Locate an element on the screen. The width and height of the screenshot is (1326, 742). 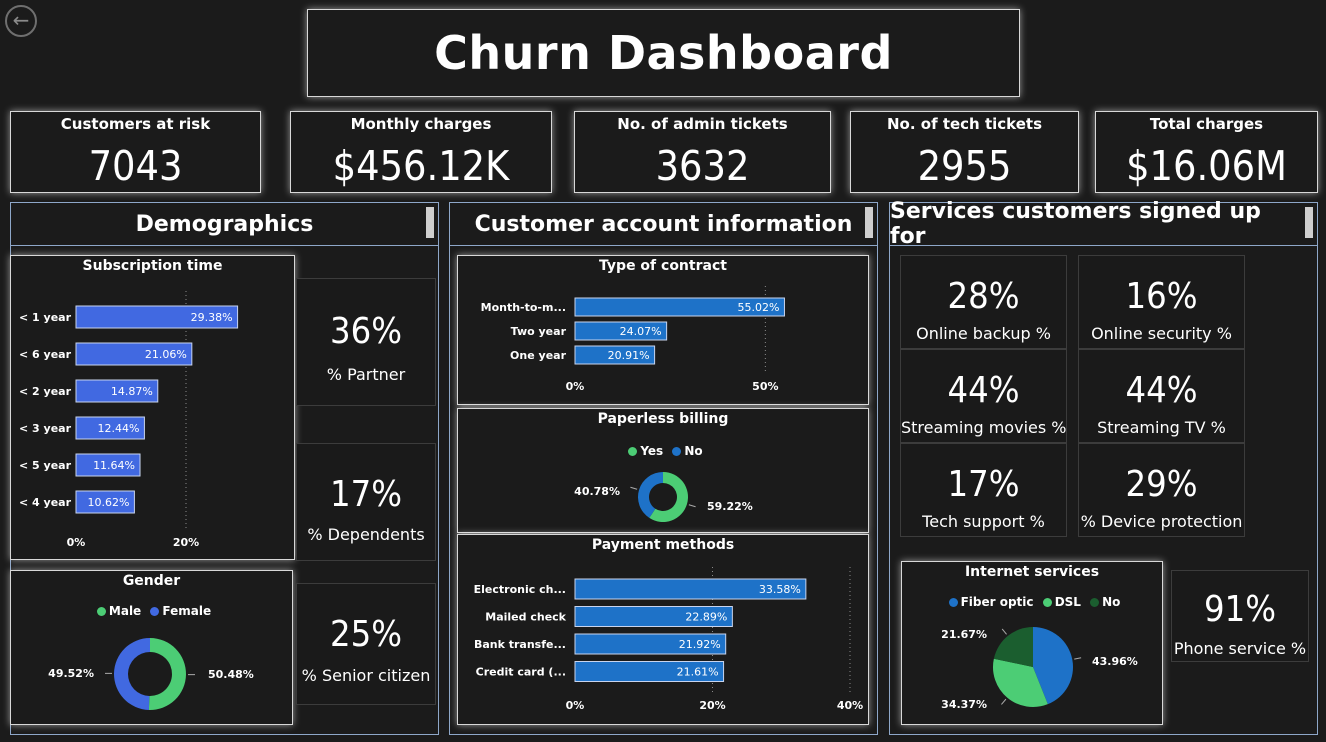
data-label: 21.61% is located at coordinates (698, 672).